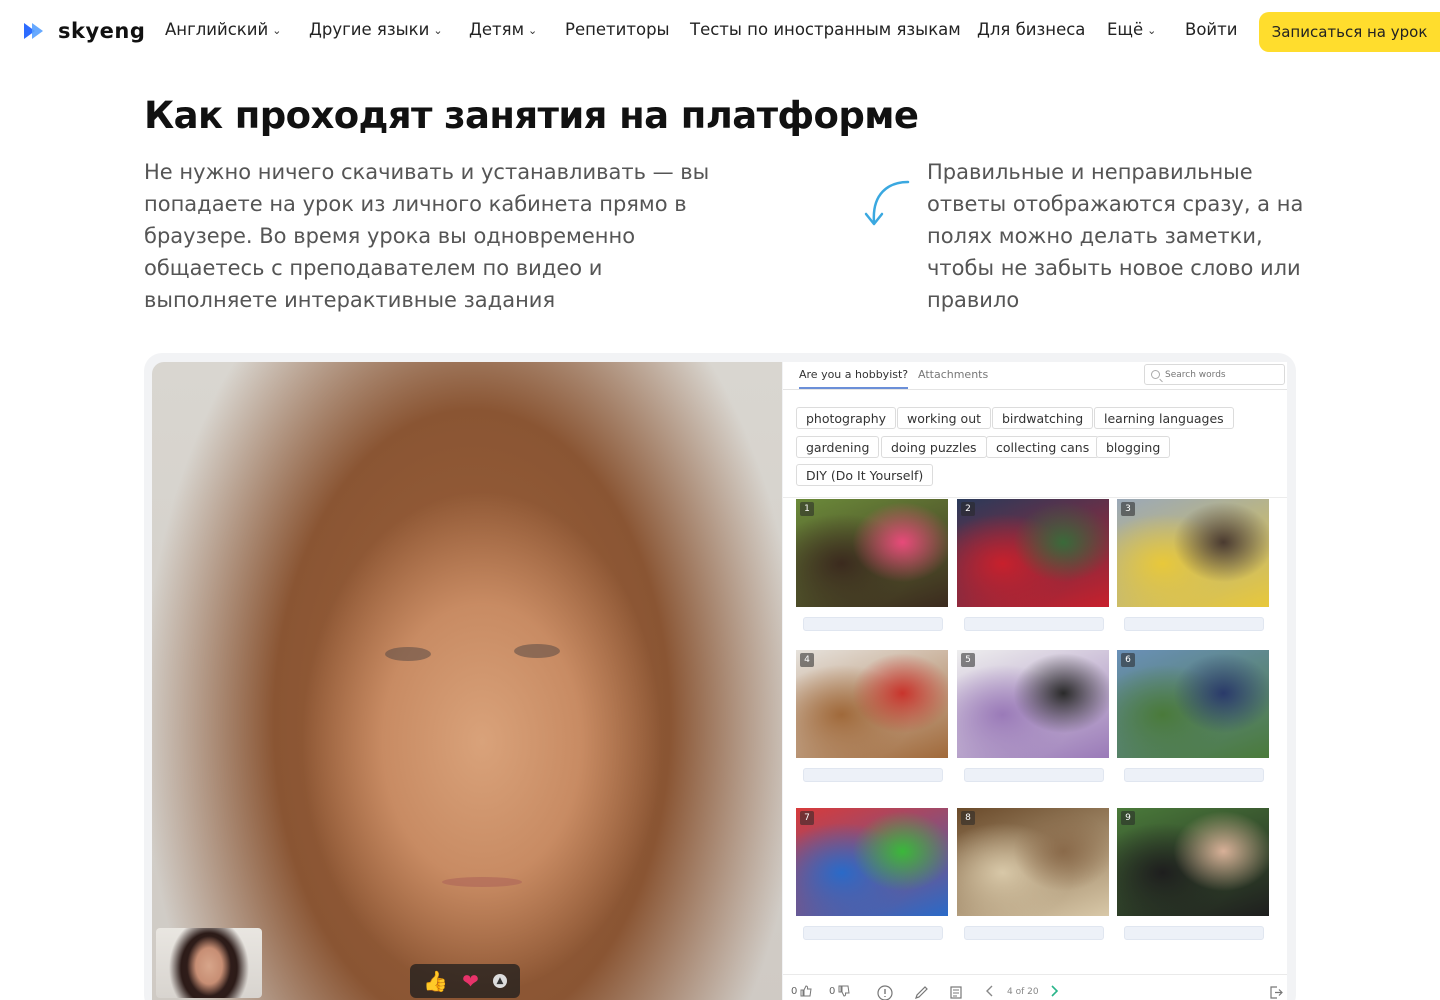 This screenshot has height=1000, width=1440. Describe the element at coordinates (794, 991) in the screenshot. I see `like-count: 0` at that location.